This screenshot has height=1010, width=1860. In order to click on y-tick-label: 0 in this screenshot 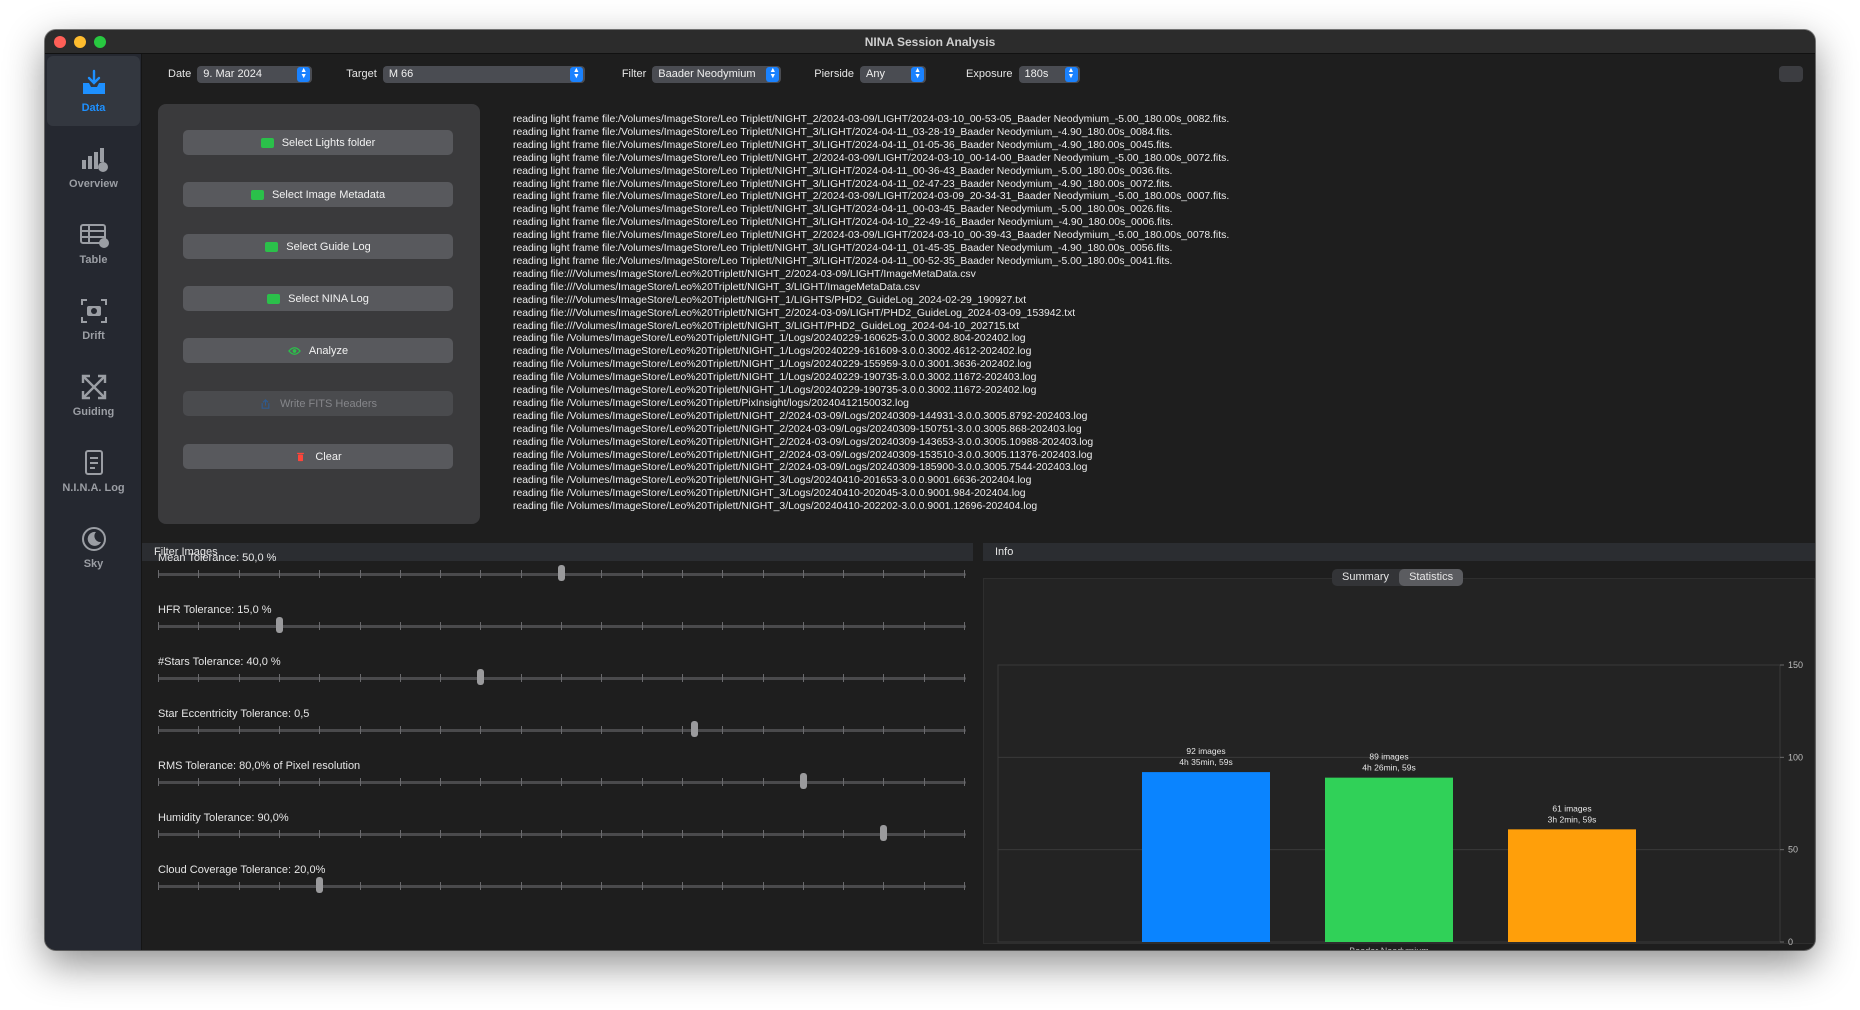, I will do `click(1790, 942)`.